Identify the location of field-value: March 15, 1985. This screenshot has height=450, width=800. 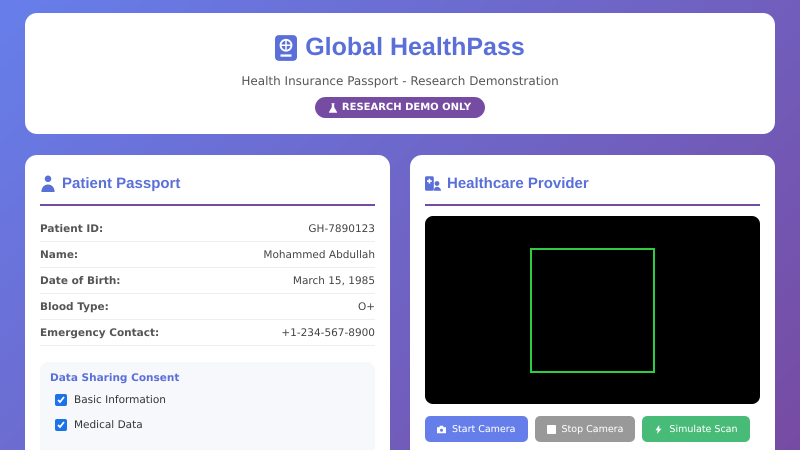
(333, 280).